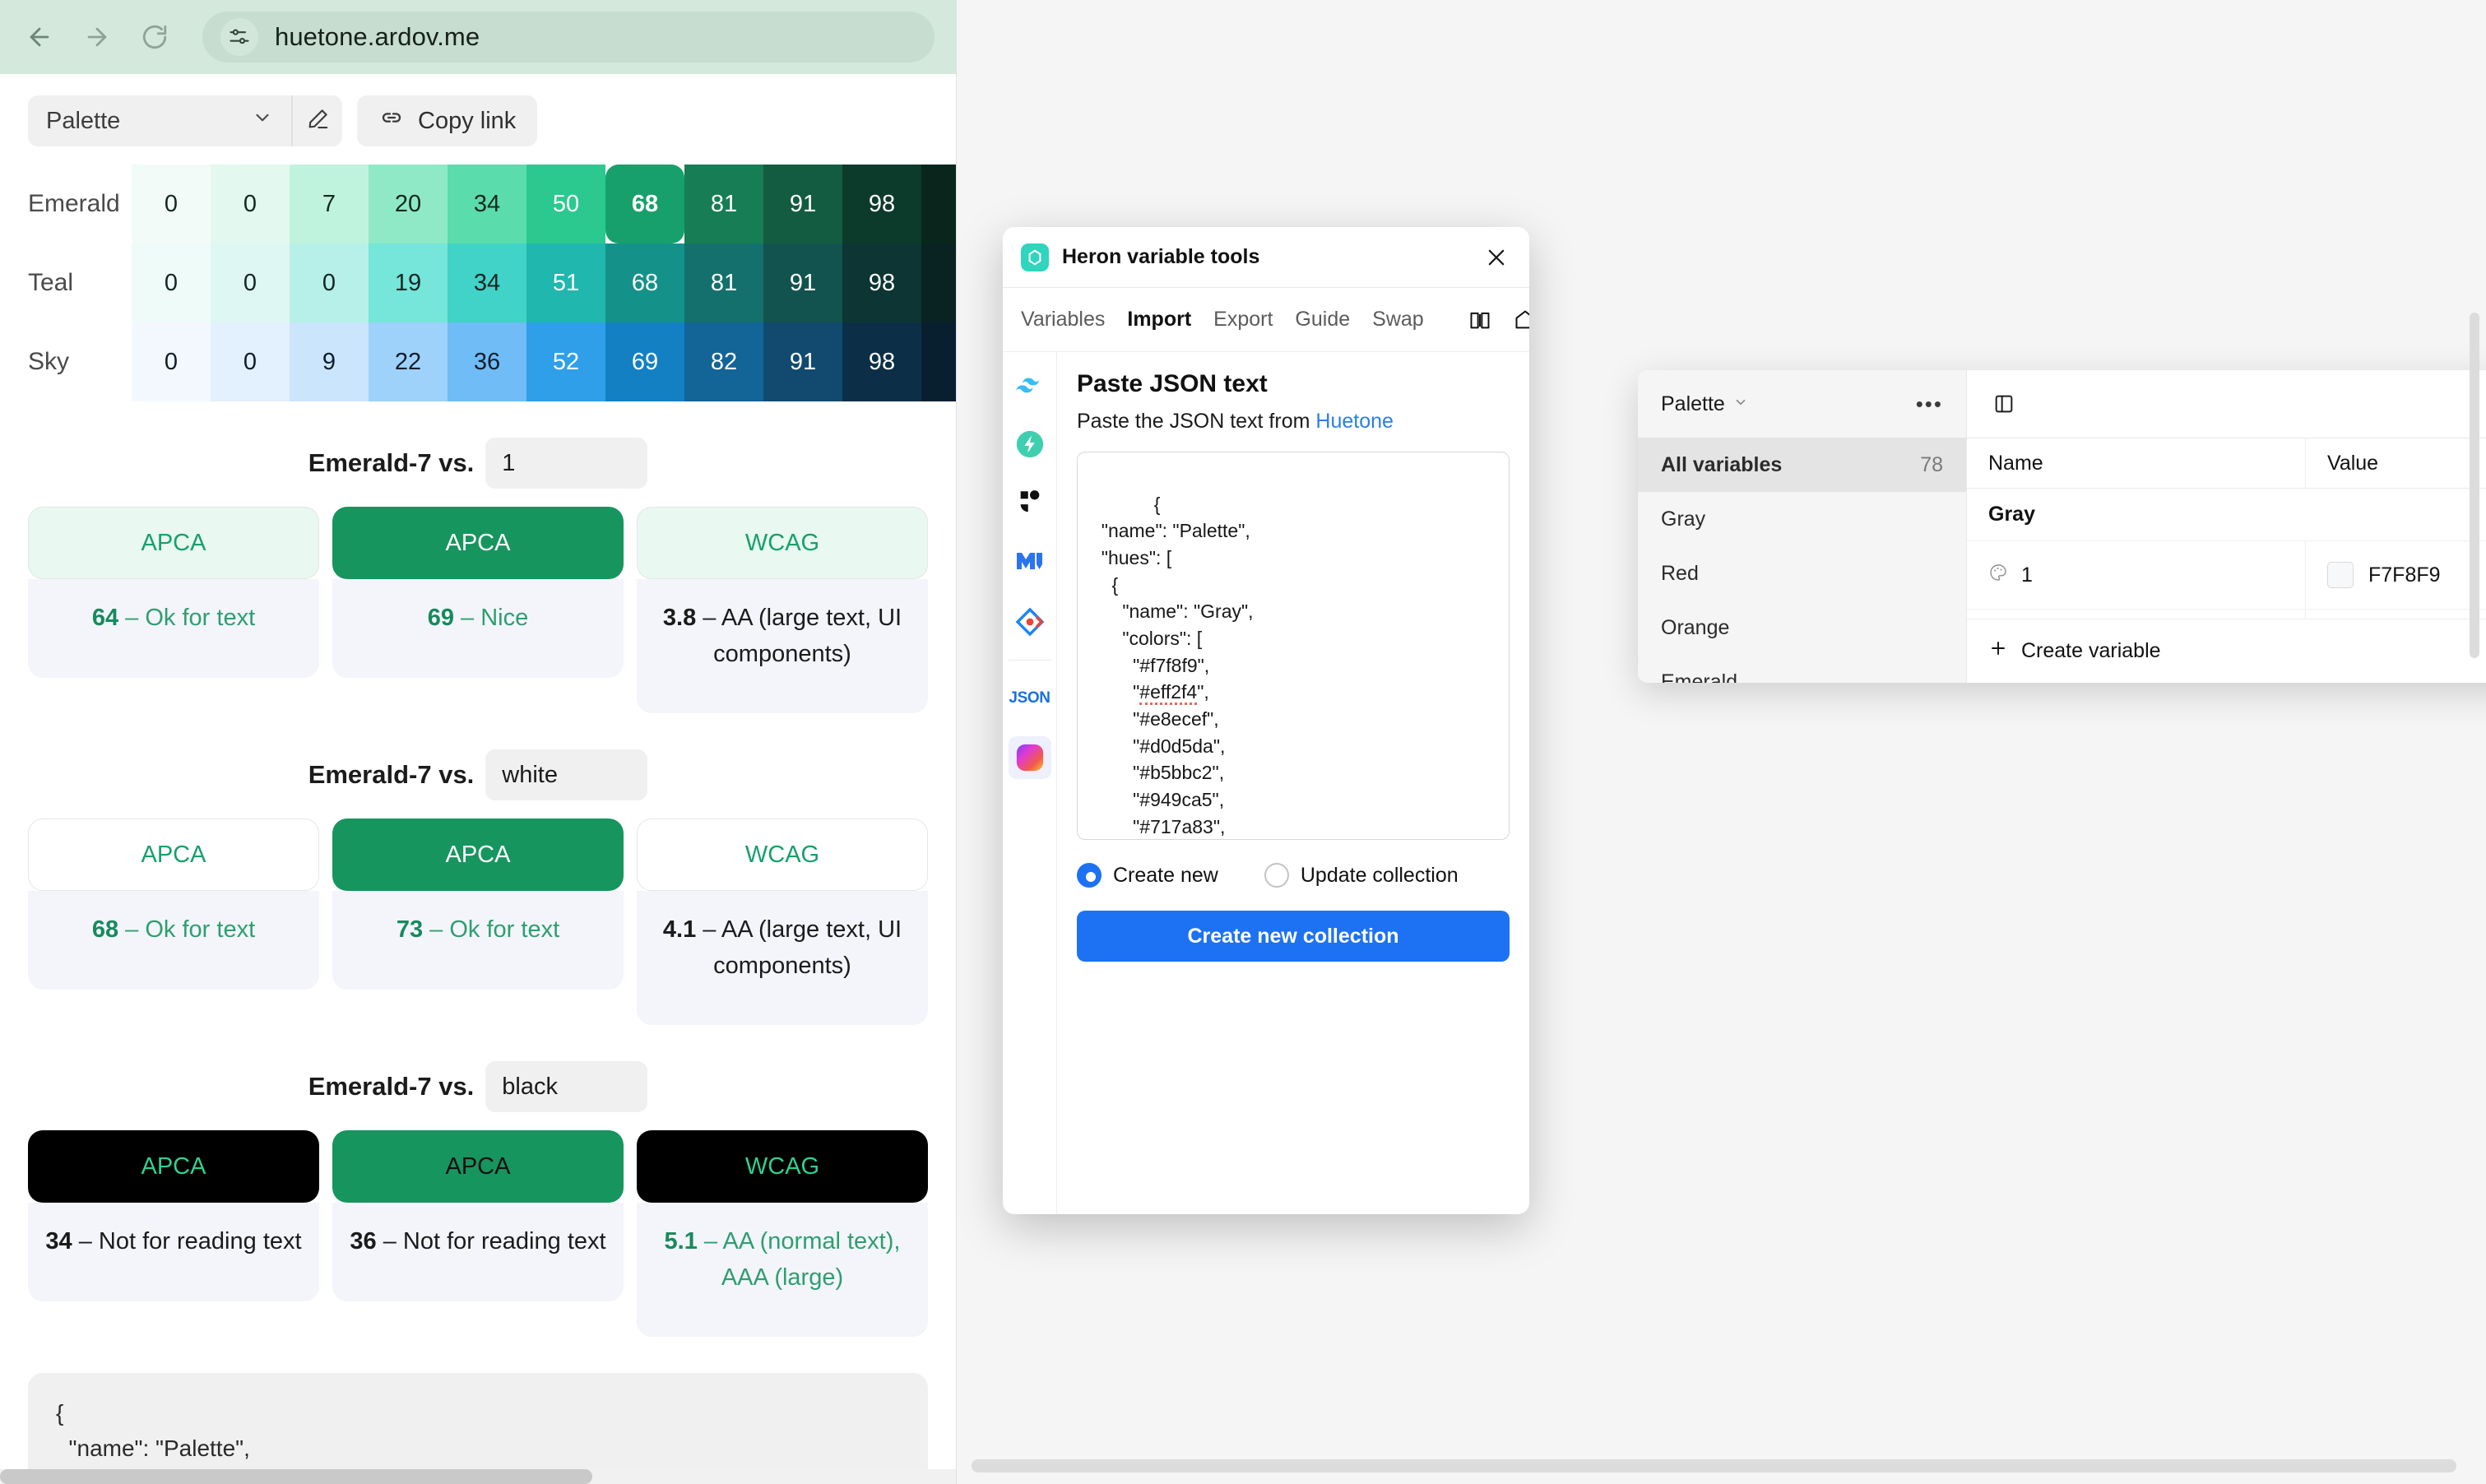 Image resolution: width=2486 pixels, height=1484 pixels. What do you see at coordinates (568, 37) in the screenshot?
I see `address-bar: huetone.ardov.me` at bounding box center [568, 37].